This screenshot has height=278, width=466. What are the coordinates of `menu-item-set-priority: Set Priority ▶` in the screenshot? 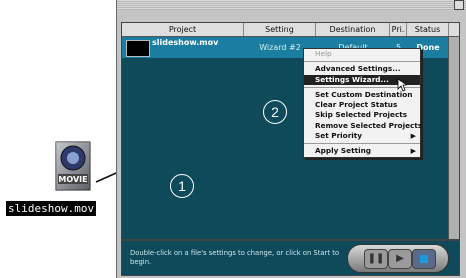 It's located at (362, 136).